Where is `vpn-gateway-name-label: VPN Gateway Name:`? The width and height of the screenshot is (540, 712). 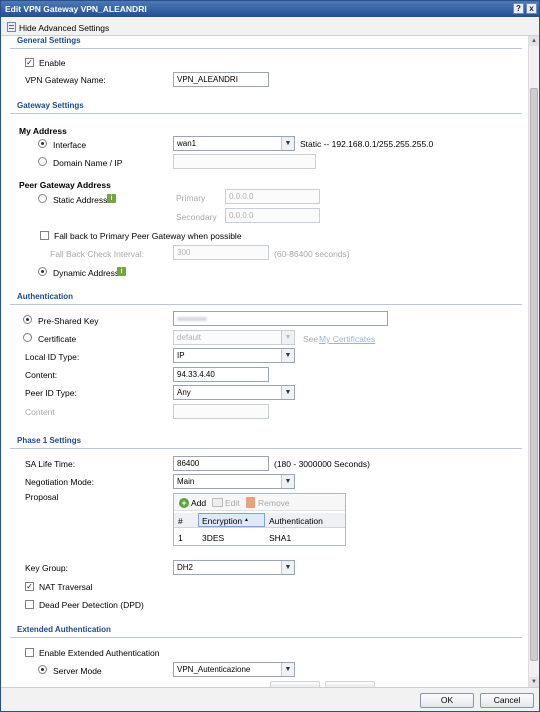 vpn-gateway-name-label: VPN Gateway Name: is located at coordinates (65, 80).